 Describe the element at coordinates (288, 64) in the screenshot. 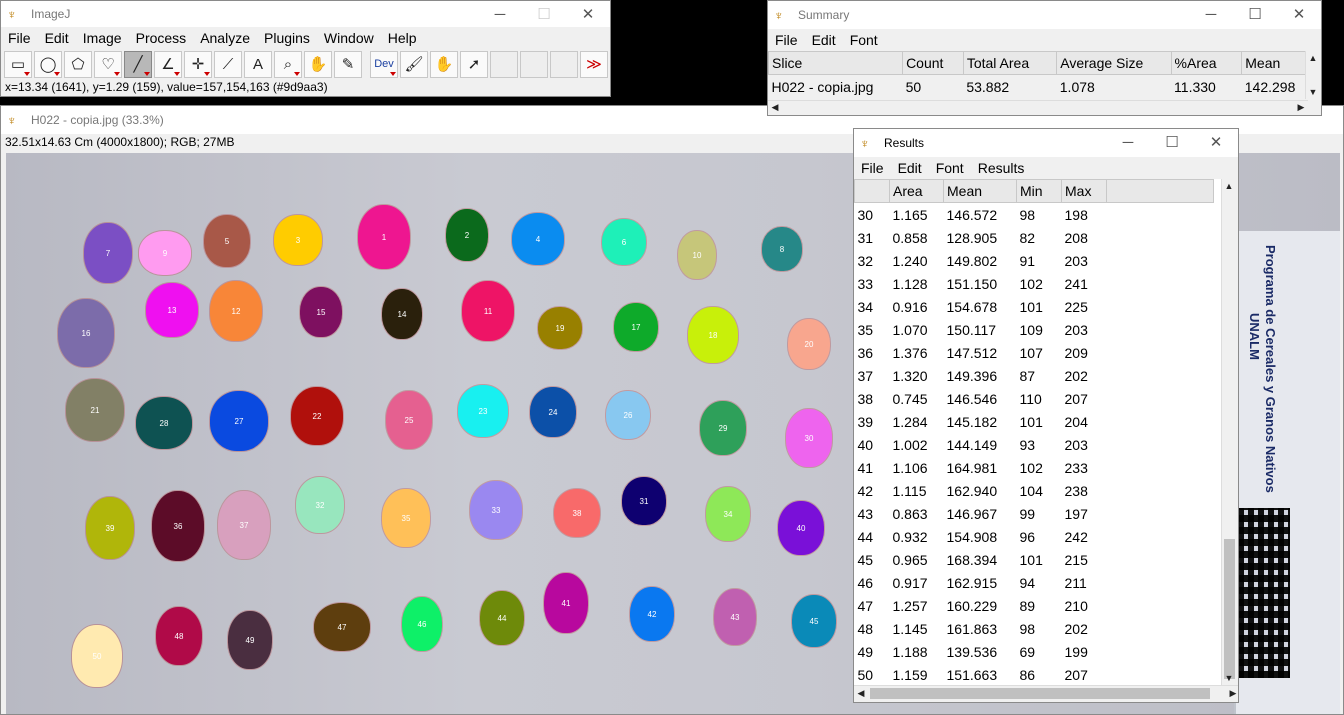

I see `magnifier-tool-icon: ⌕` at that location.